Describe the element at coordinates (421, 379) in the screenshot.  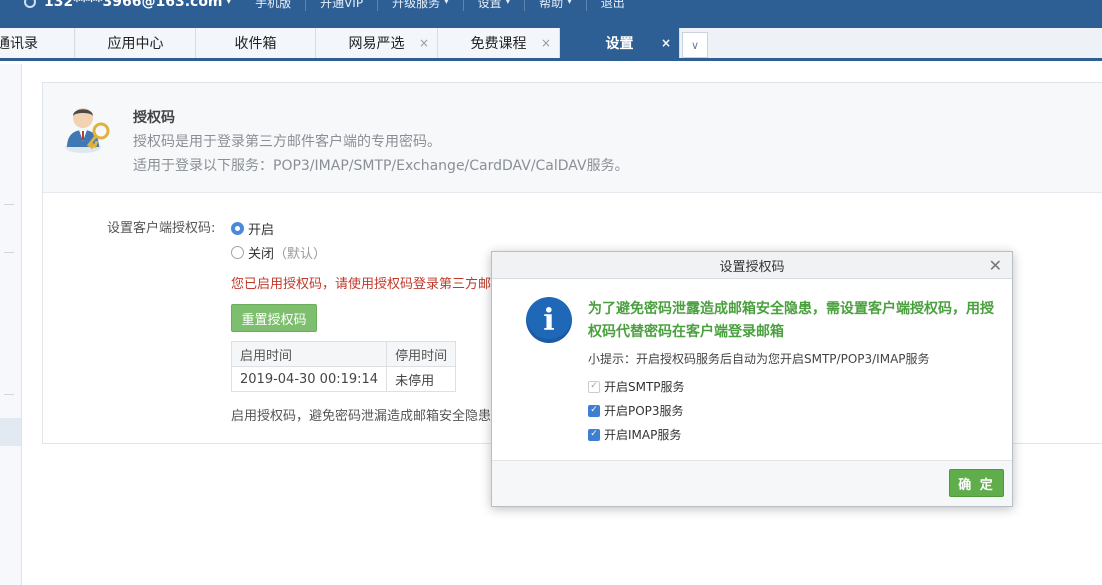
I see `table-cell: 未停用` at that location.